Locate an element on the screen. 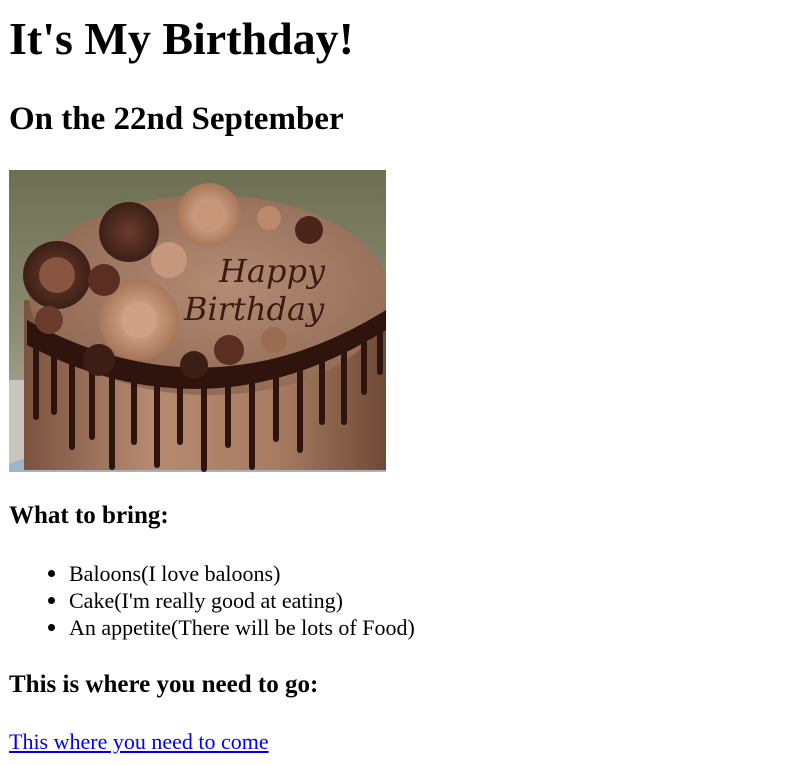 The height and width of the screenshot is (765, 793). cake-inscription-happy: Happy is located at coordinates (272, 271).